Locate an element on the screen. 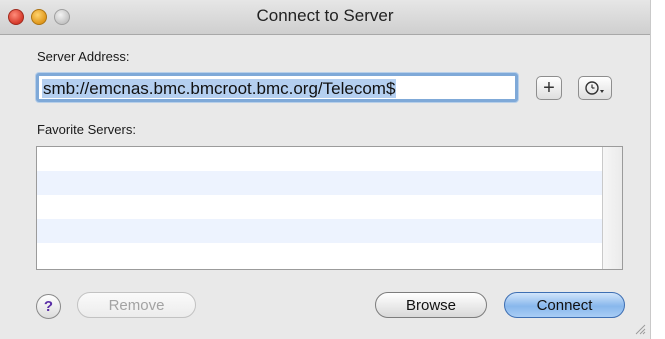  connect-button-label: Connect is located at coordinates (564, 305).